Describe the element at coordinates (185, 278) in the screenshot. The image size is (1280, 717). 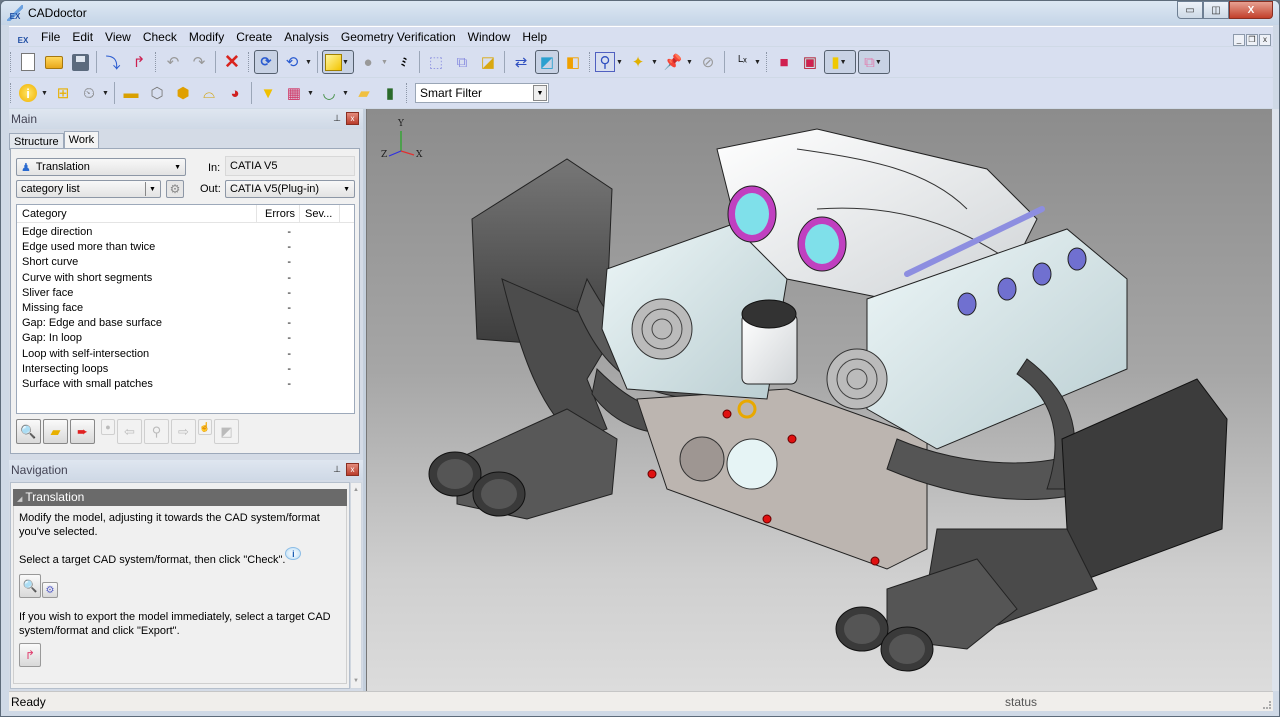
I see `table-row: Curve with short segments -` at that location.